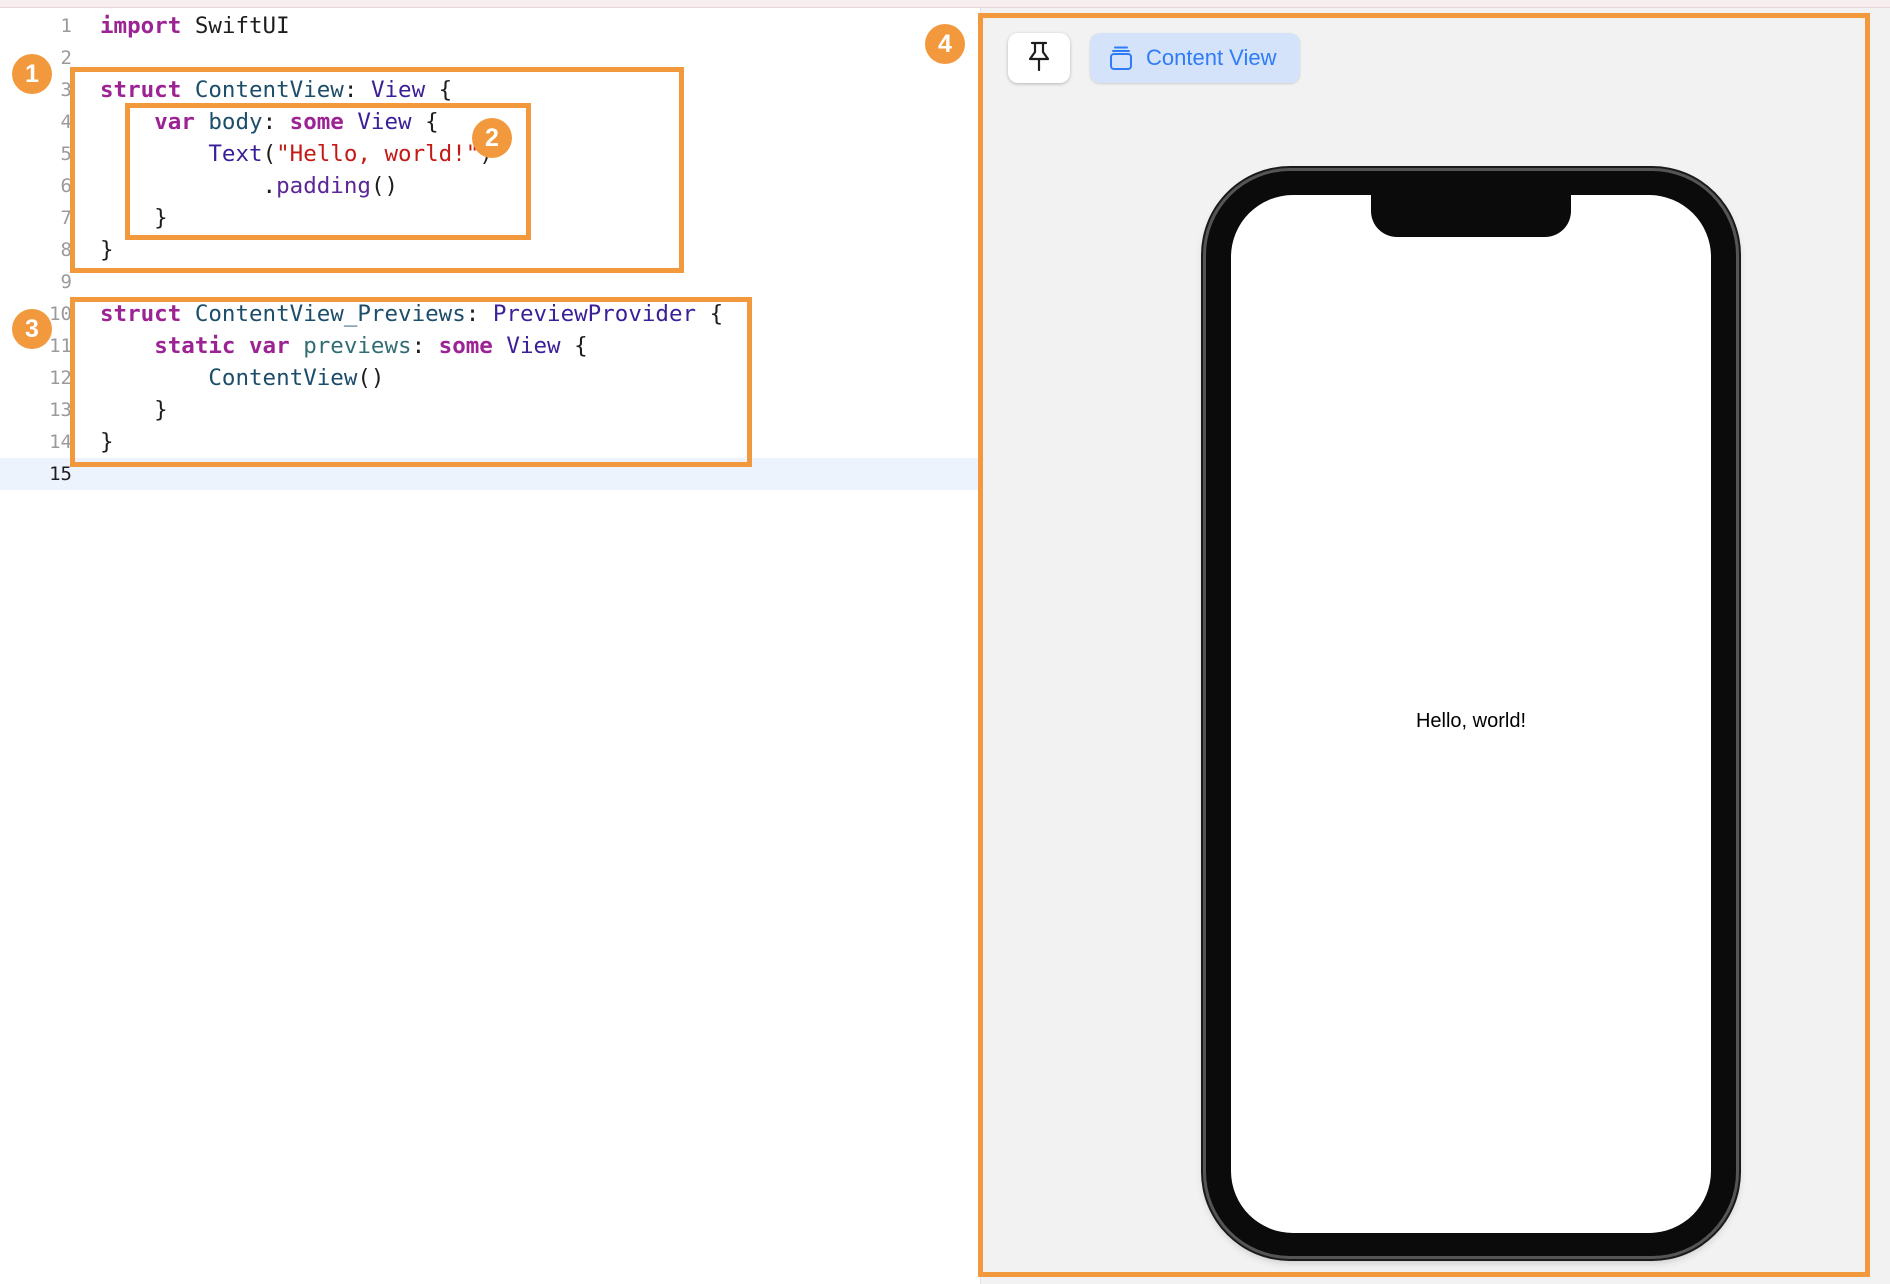 The image size is (1890, 1284). What do you see at coordinates (32, 329) in the screenshot?
I see `annotation-badge-3: 3` at bounding box center [32, 329].